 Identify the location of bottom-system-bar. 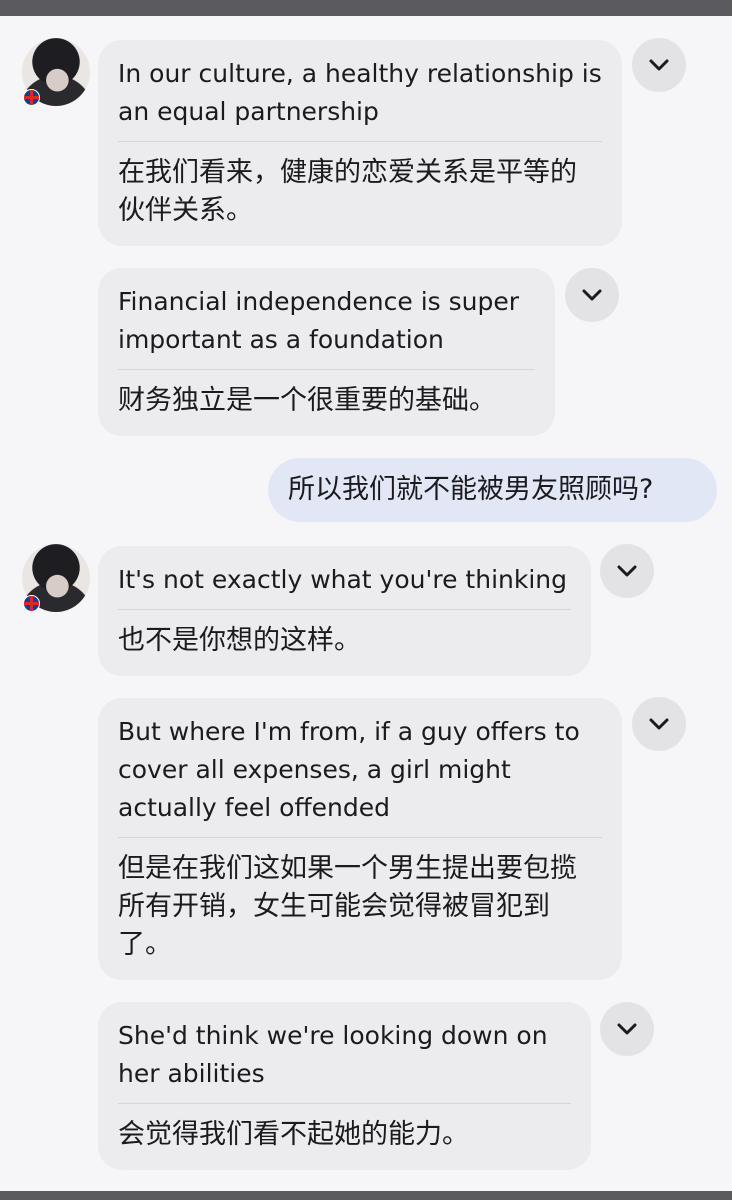
(366, 1195).